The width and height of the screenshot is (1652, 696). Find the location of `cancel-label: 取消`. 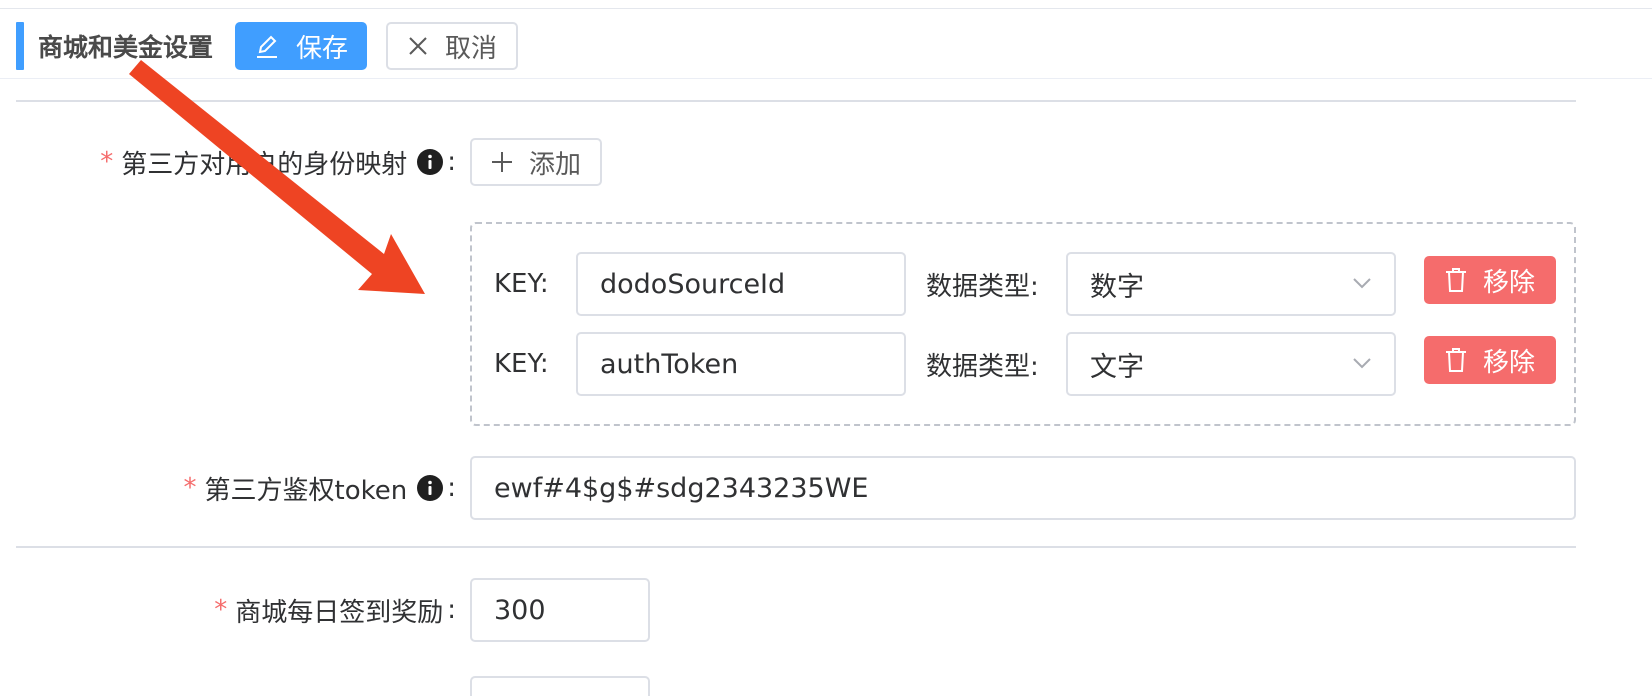

cancel-label: 取消 is located at coordinates (471, 48).